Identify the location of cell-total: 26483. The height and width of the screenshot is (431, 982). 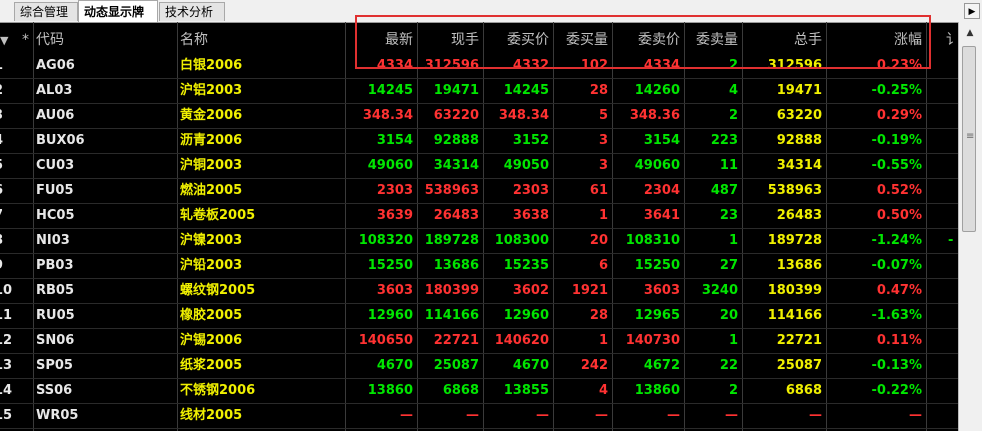
(799, 215).